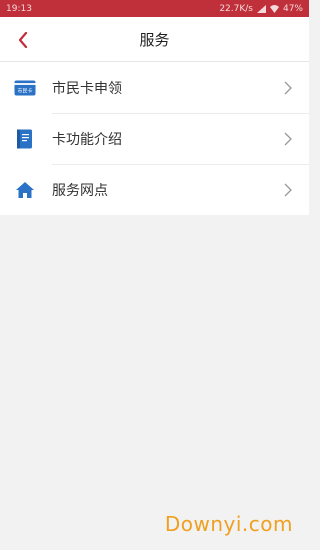  I want to click on app-bar: 服务, so click(154, 39).